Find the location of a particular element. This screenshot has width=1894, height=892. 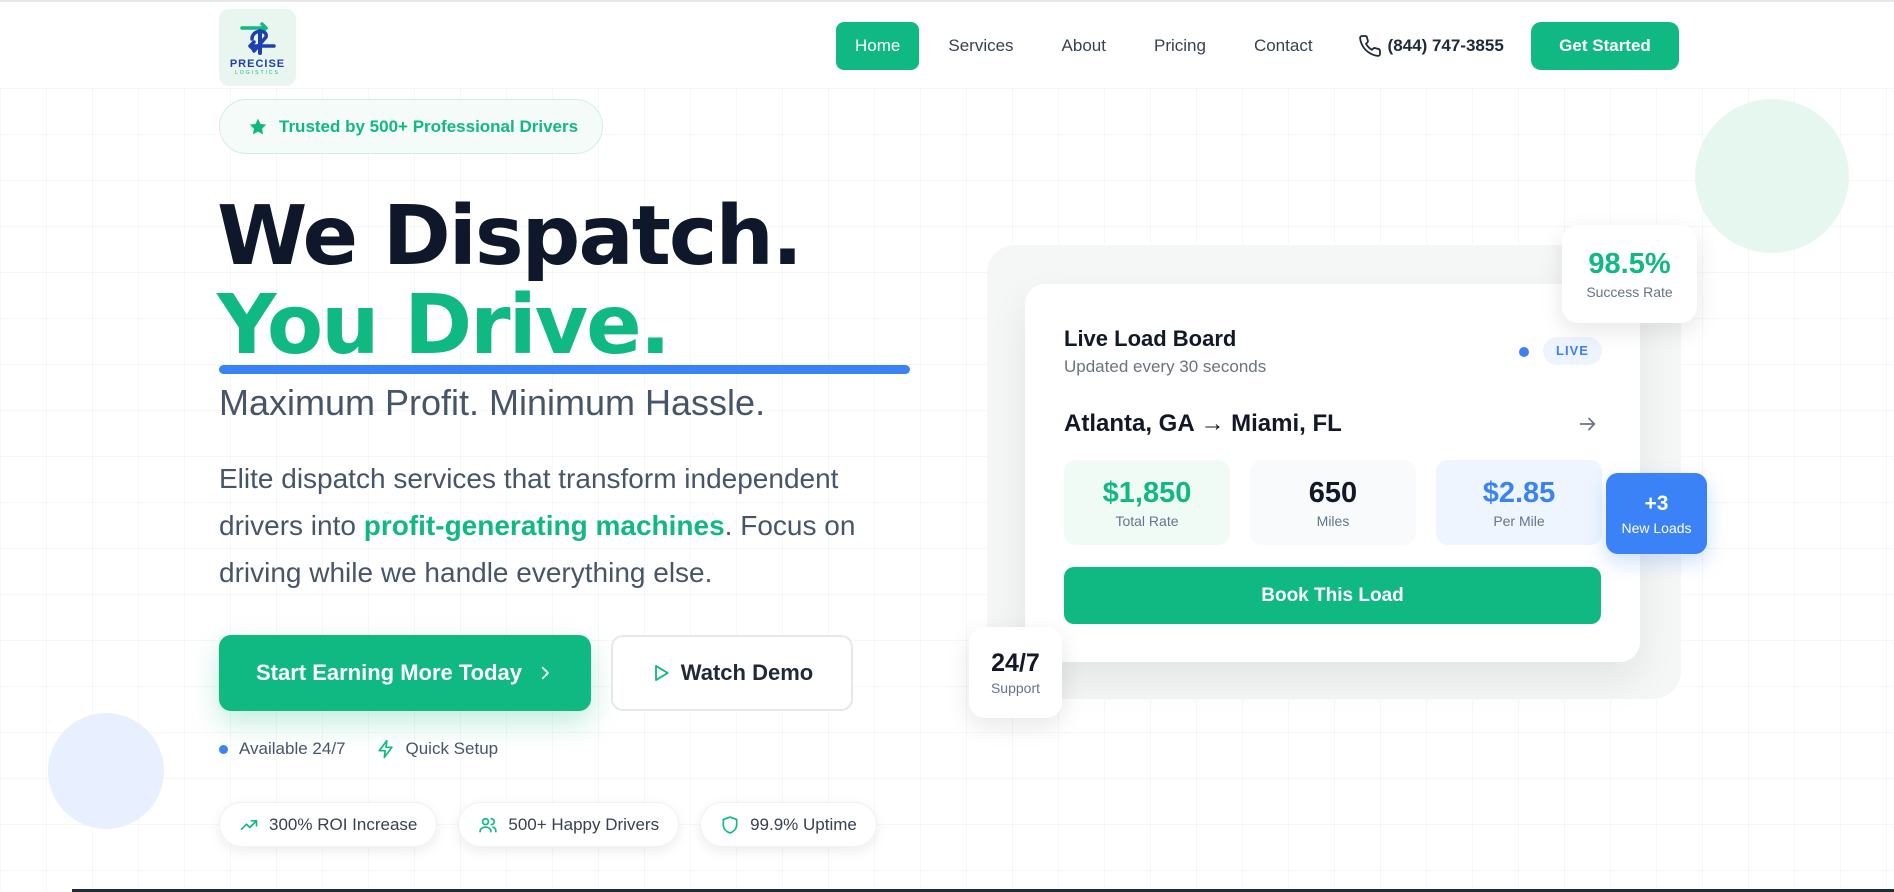

watch-demo-label: Watch Demo is located at coordinates (747, 672).